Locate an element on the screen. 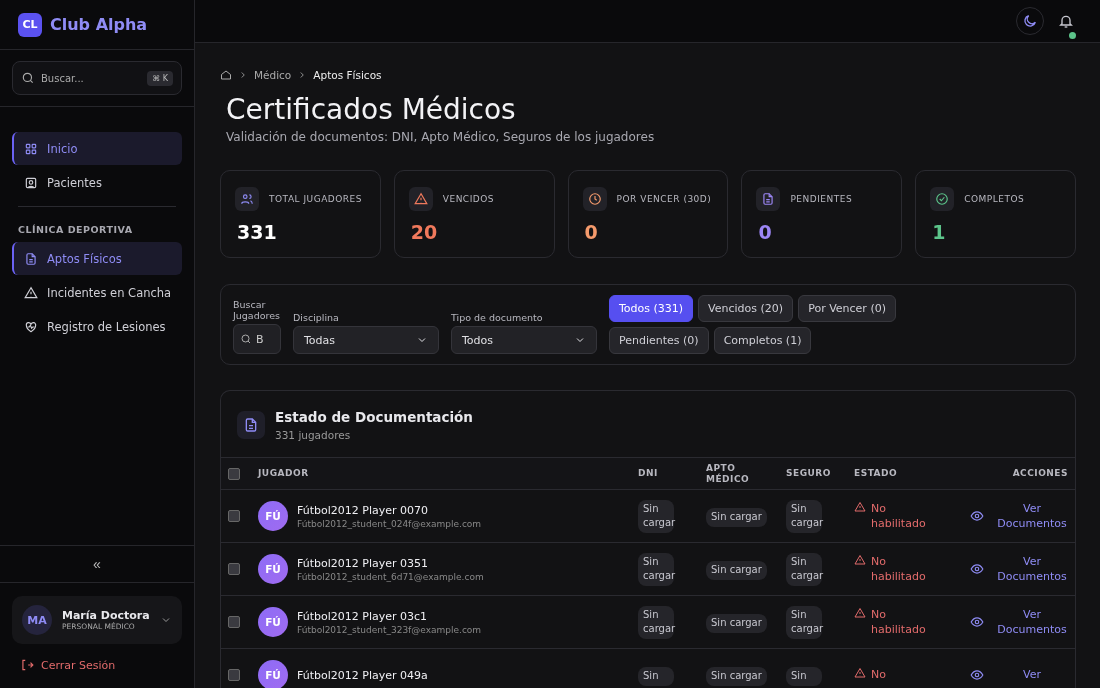 The image size is (1100, 688). stat-label: TOTAL JUGADORES is located at coordinates (315, 199).